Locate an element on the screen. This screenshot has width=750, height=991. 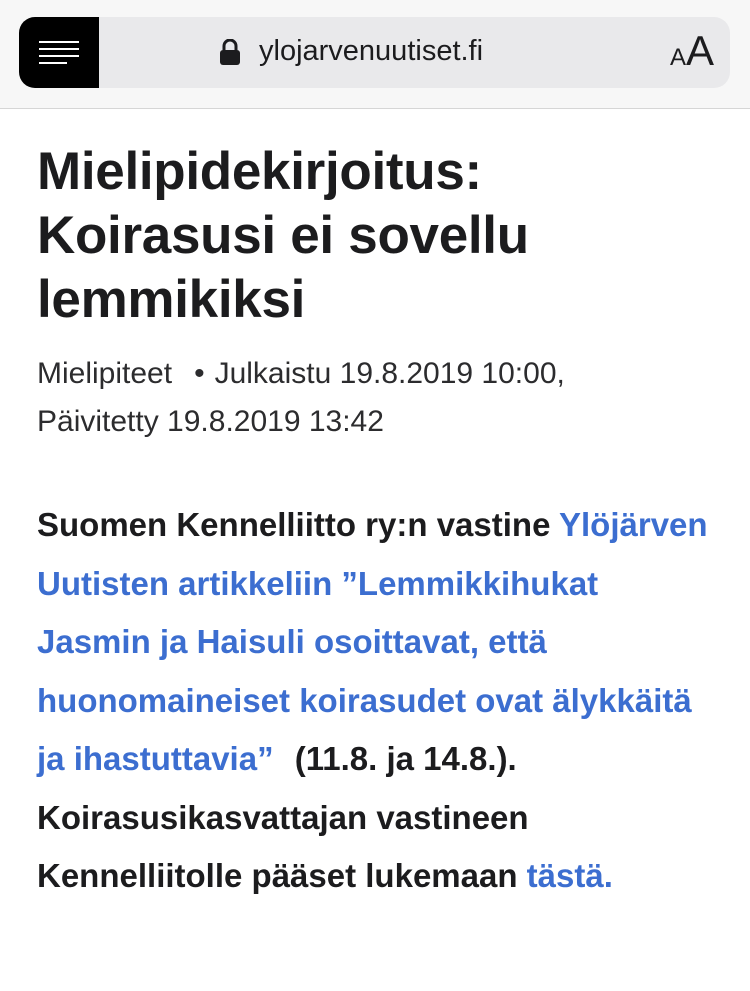
text-size-icon: A A is located at coordinates (692, 51).